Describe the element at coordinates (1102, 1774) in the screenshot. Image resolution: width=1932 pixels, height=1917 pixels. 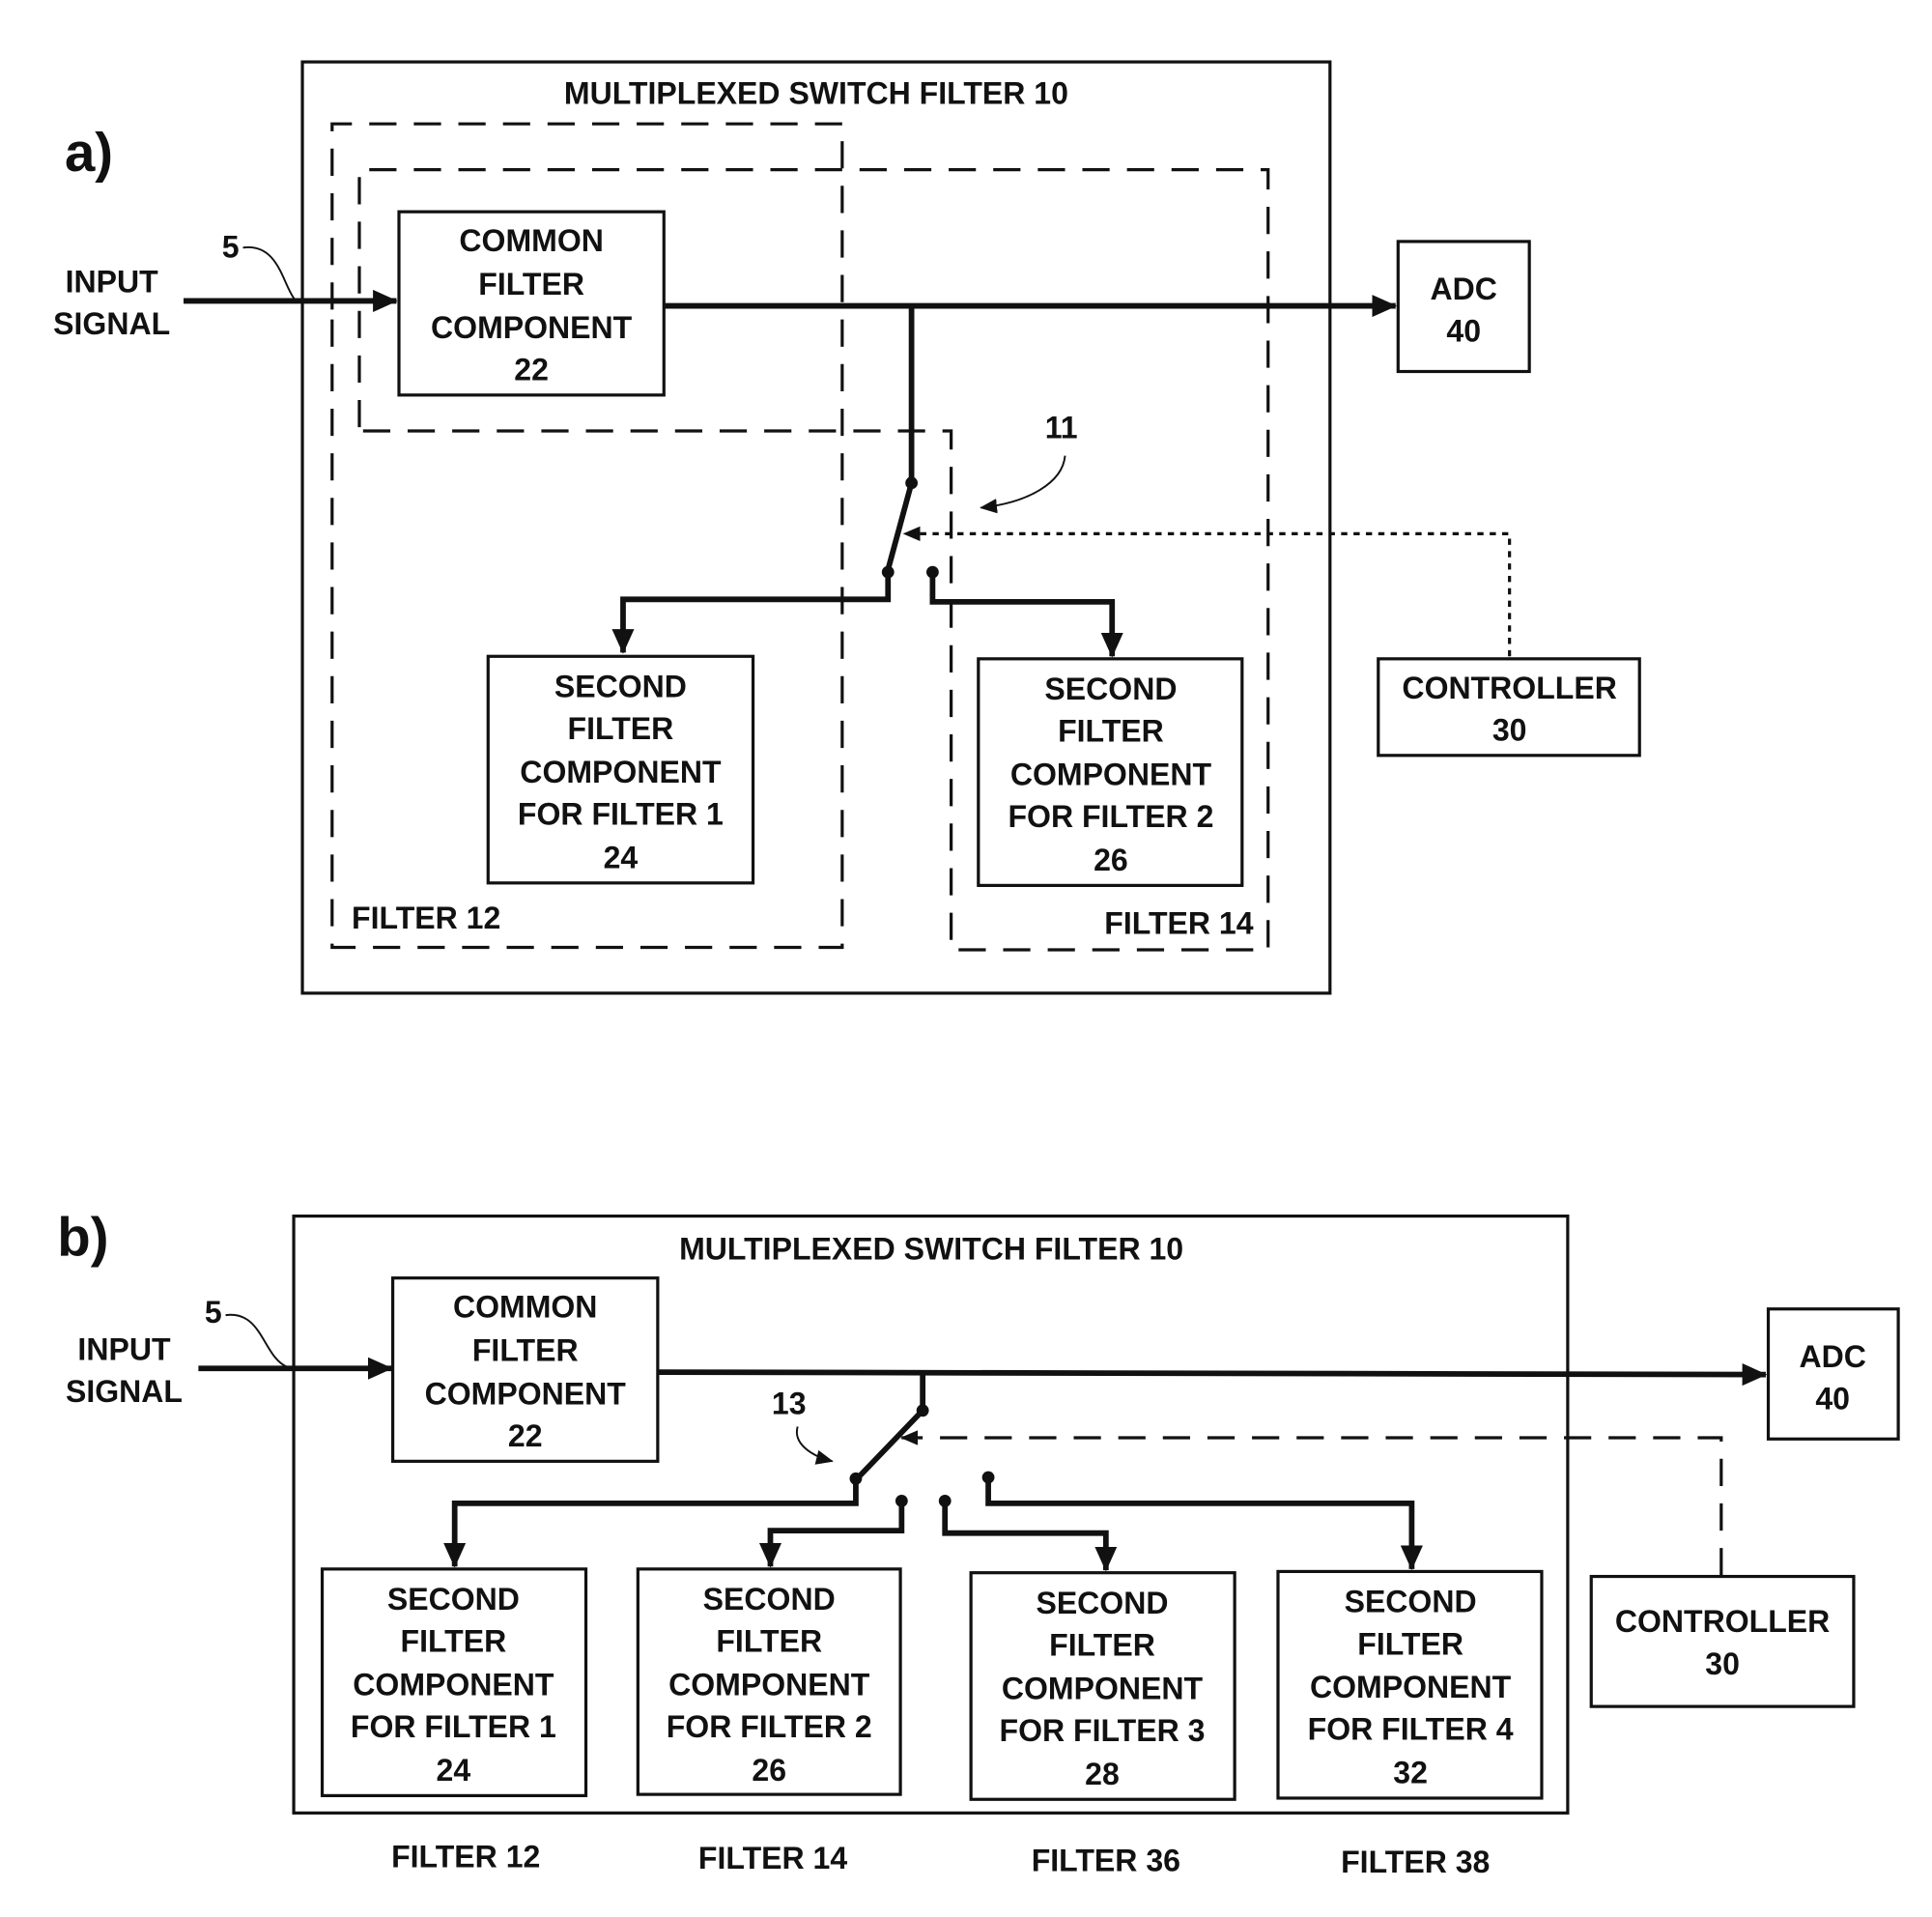
I see `second-filter-text: 28` at that location.